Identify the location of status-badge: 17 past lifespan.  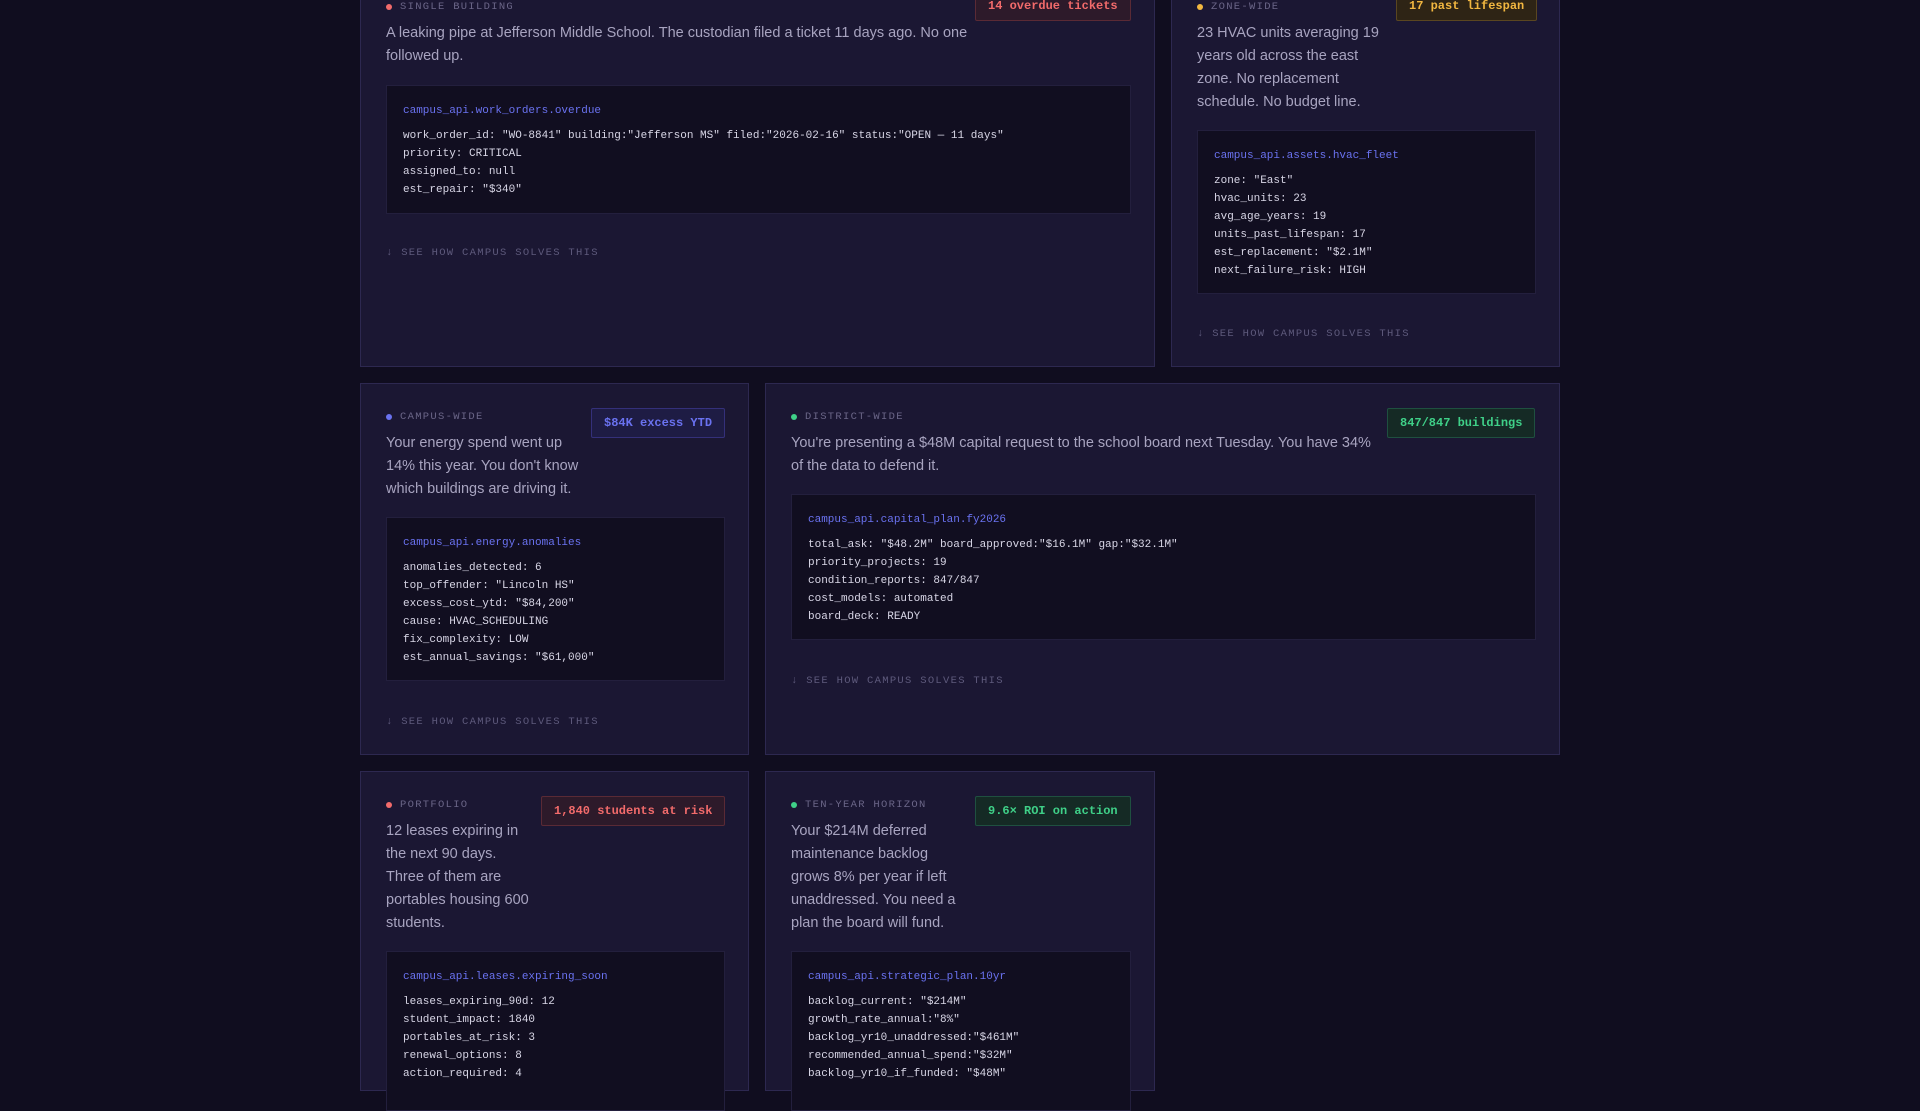
(1467, 10).